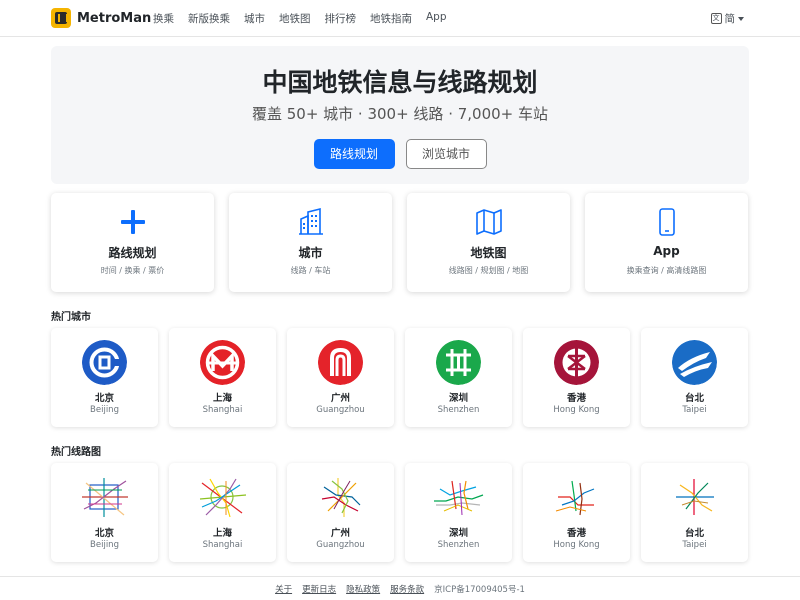 This screenshot has height=600, width=800. I want to click on shanghai-map-thumbnail-icon, so click(223, 498).